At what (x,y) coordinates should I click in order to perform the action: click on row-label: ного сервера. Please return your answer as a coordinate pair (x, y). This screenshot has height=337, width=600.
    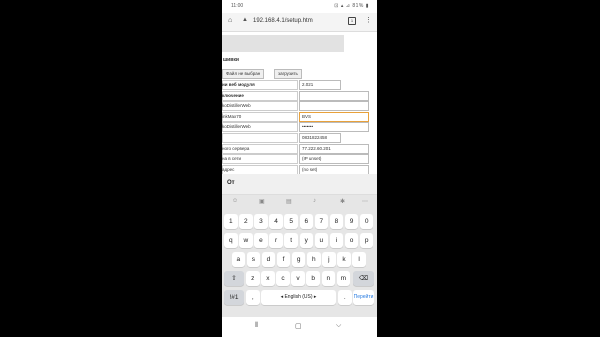
    Looking at the image, I should click on (236, 148).